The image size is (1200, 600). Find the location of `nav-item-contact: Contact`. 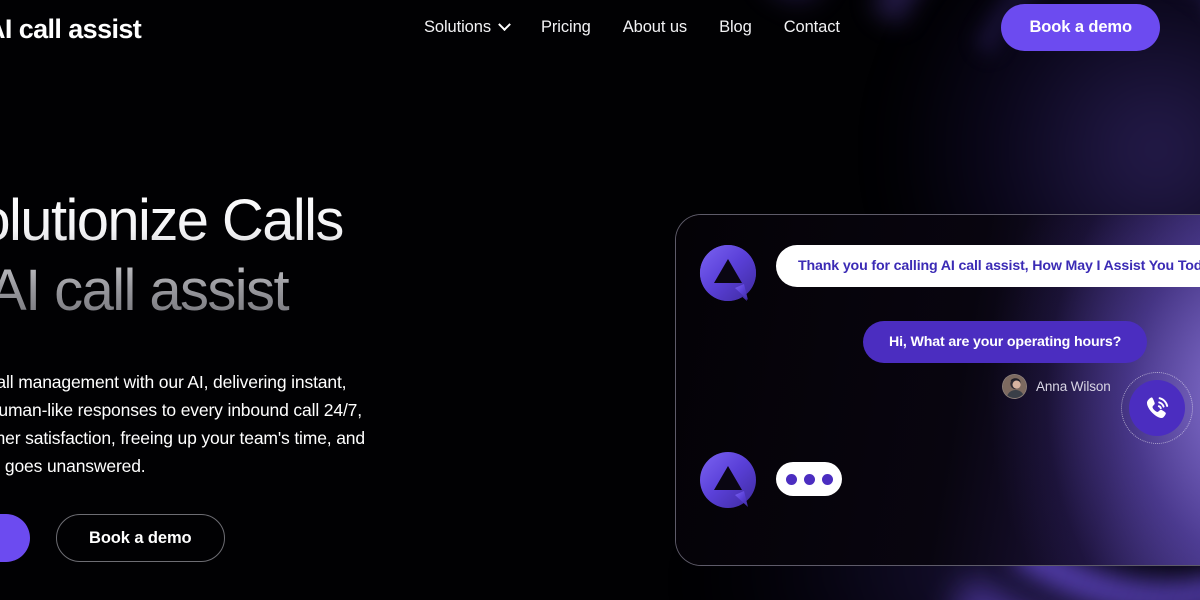

nav-item-contact: Contact is located at coordinates (812, 27).